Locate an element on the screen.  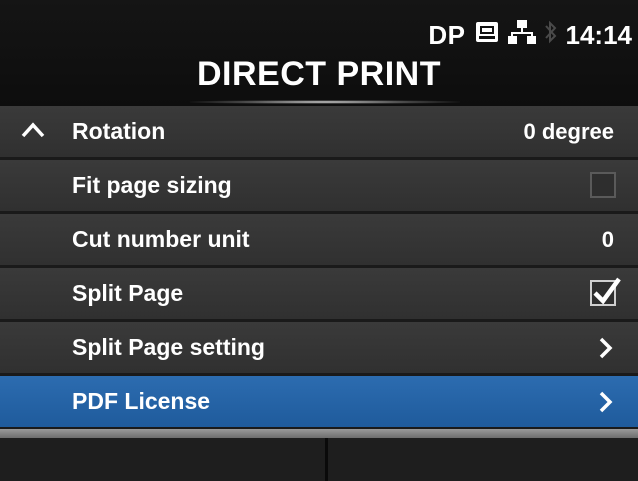
status-bar: DP 14:14 is located at coordinates (530, 35).